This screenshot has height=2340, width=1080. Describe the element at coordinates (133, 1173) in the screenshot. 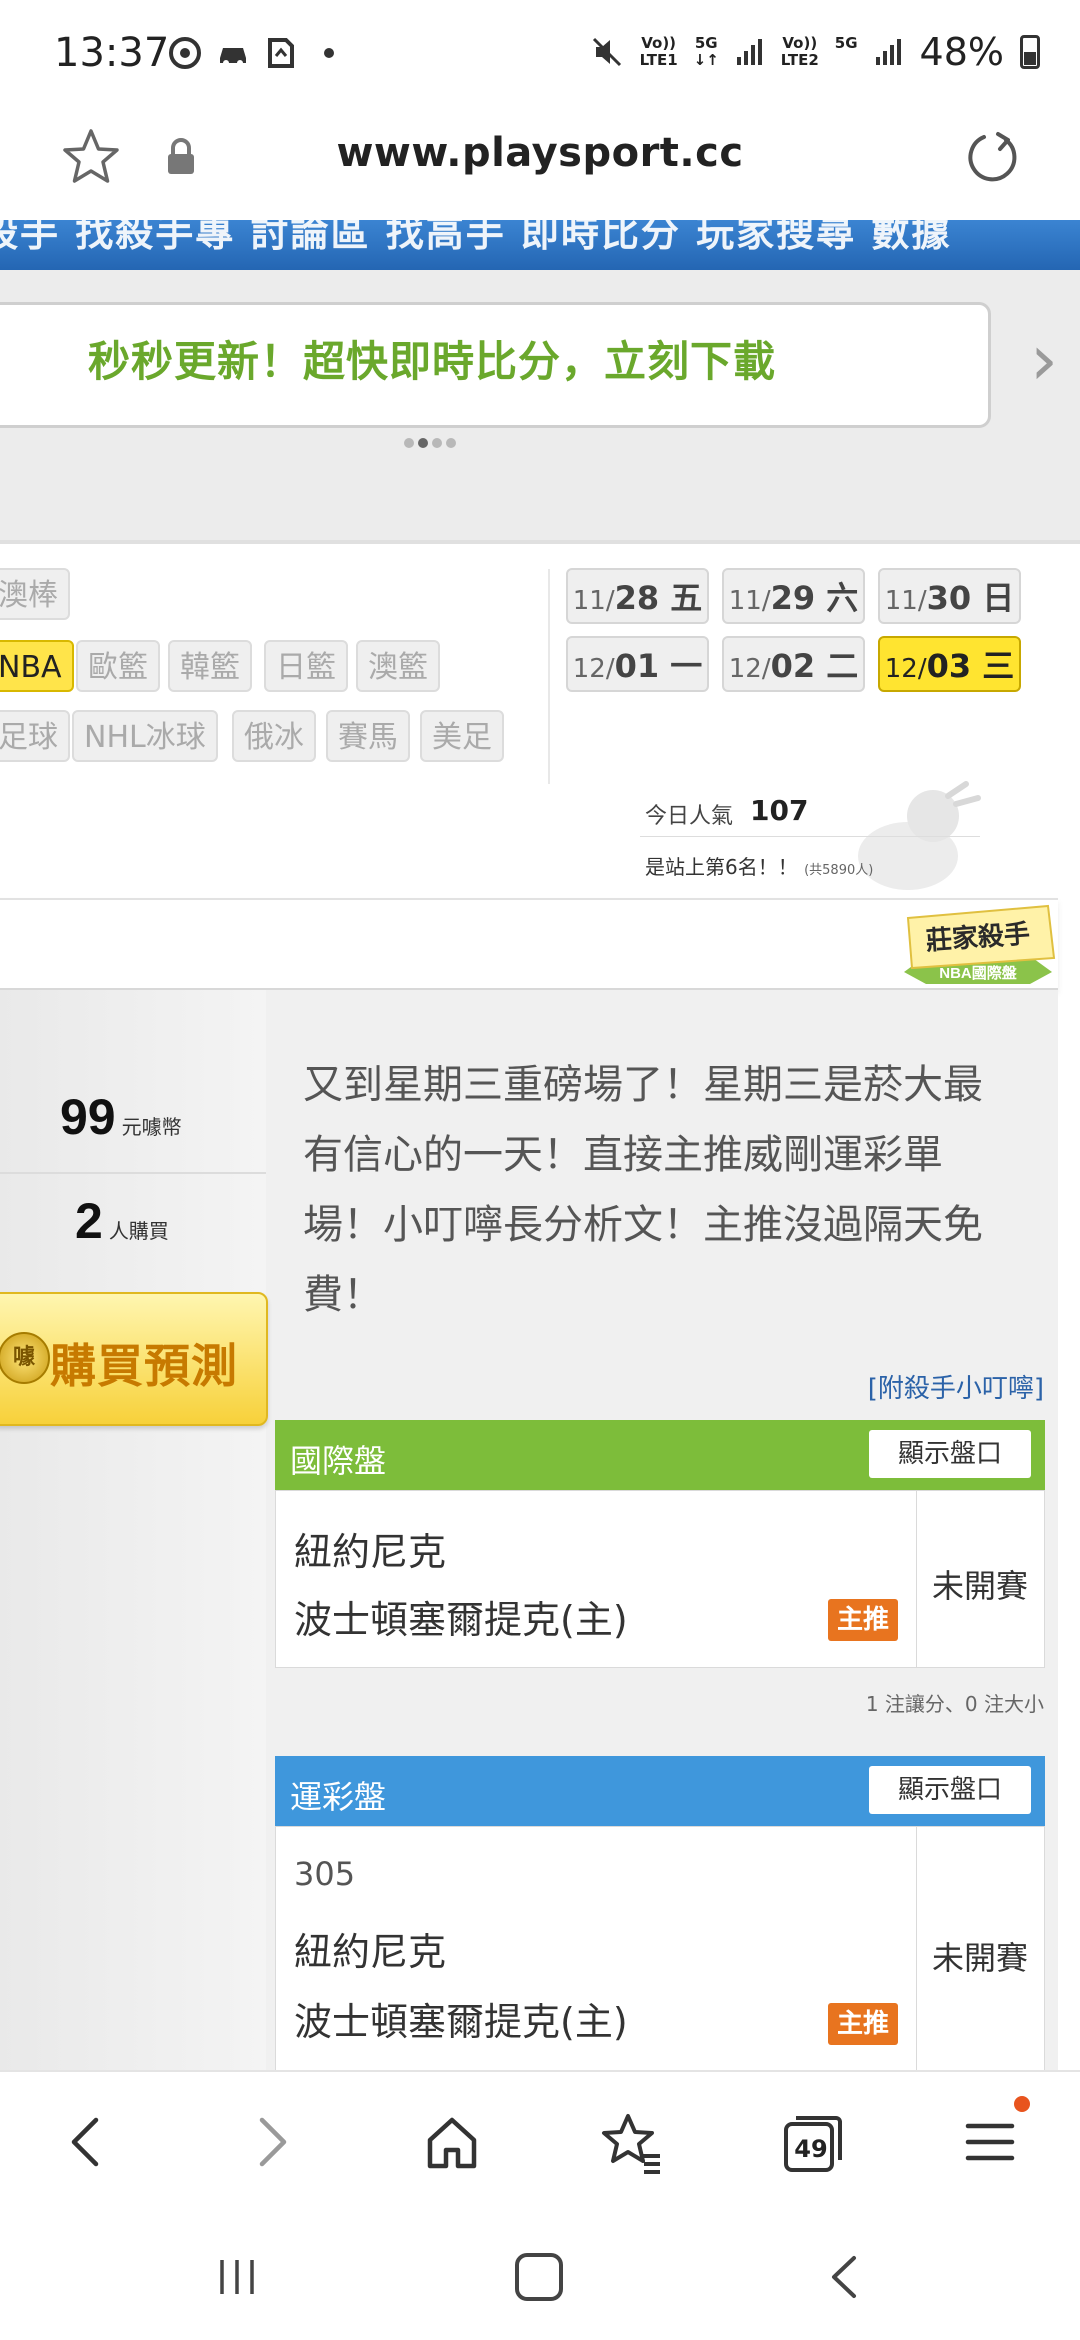

I see `purchase-divider` at that location.